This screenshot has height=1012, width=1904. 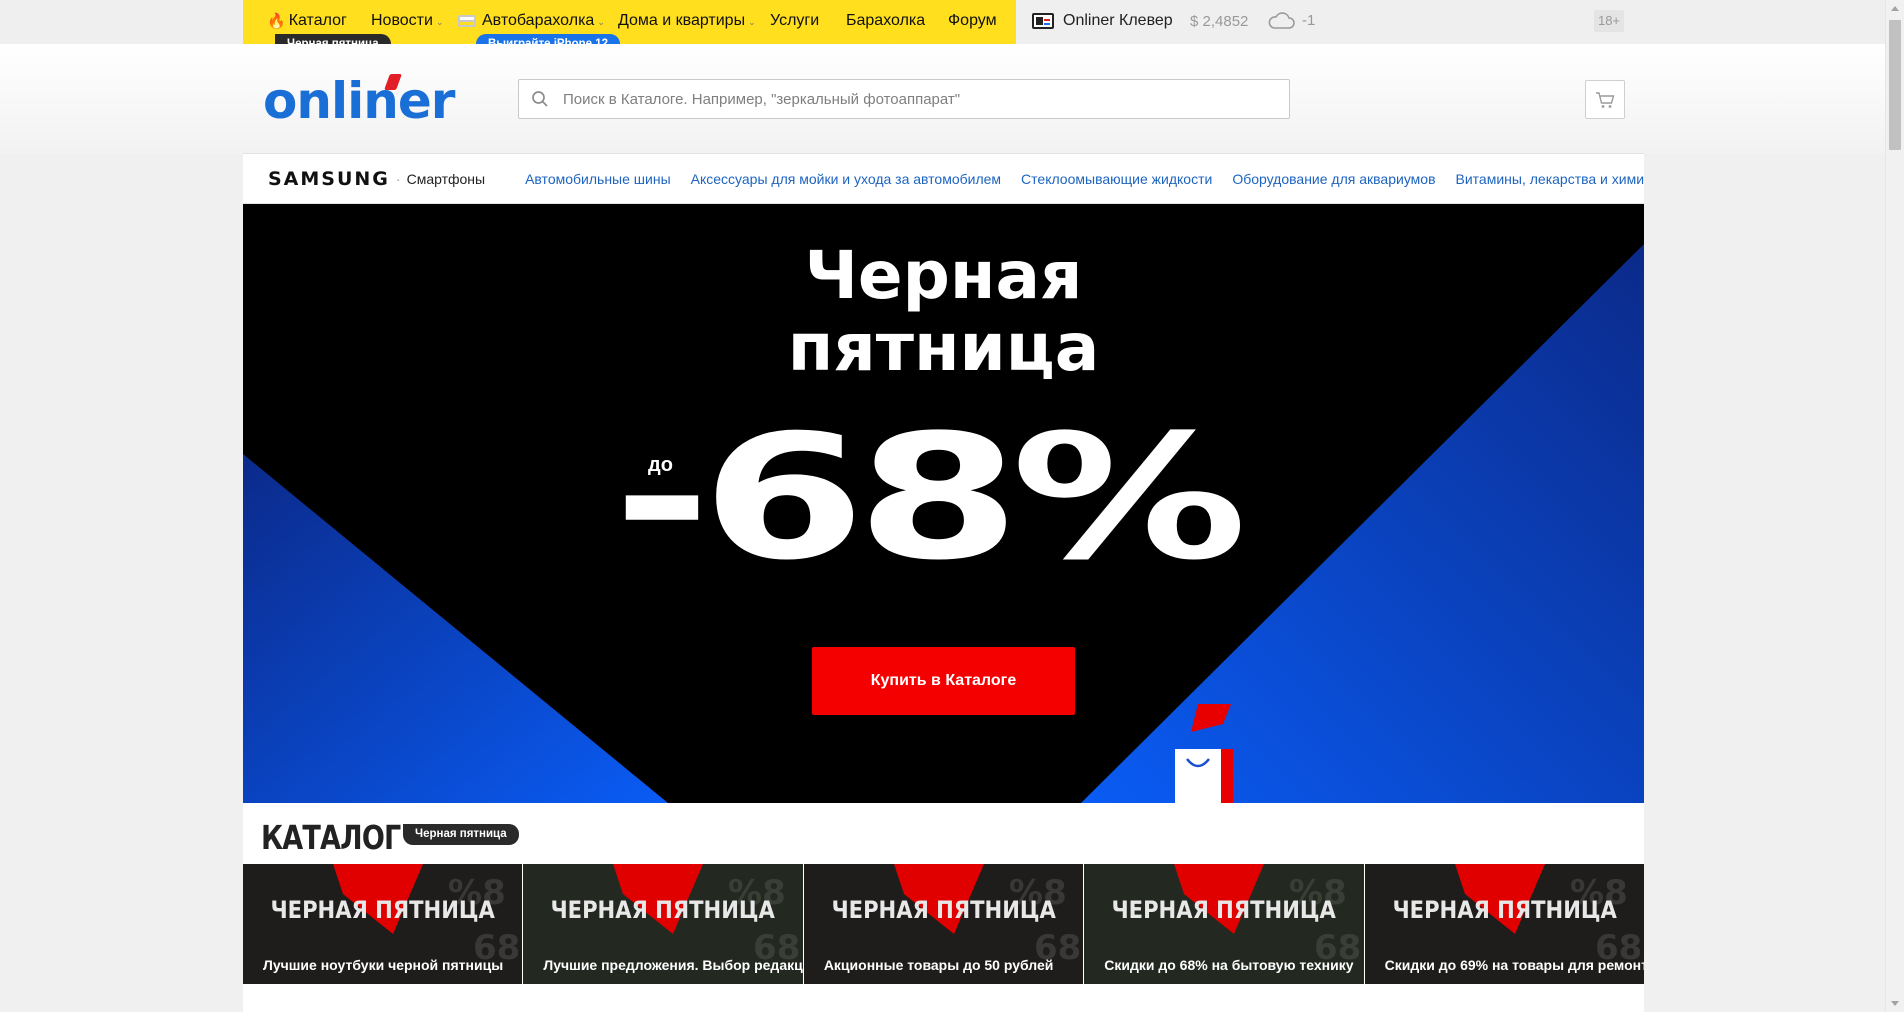 I want to click on nav-item-label: Автобарахолка, so click(x=538, y=20).